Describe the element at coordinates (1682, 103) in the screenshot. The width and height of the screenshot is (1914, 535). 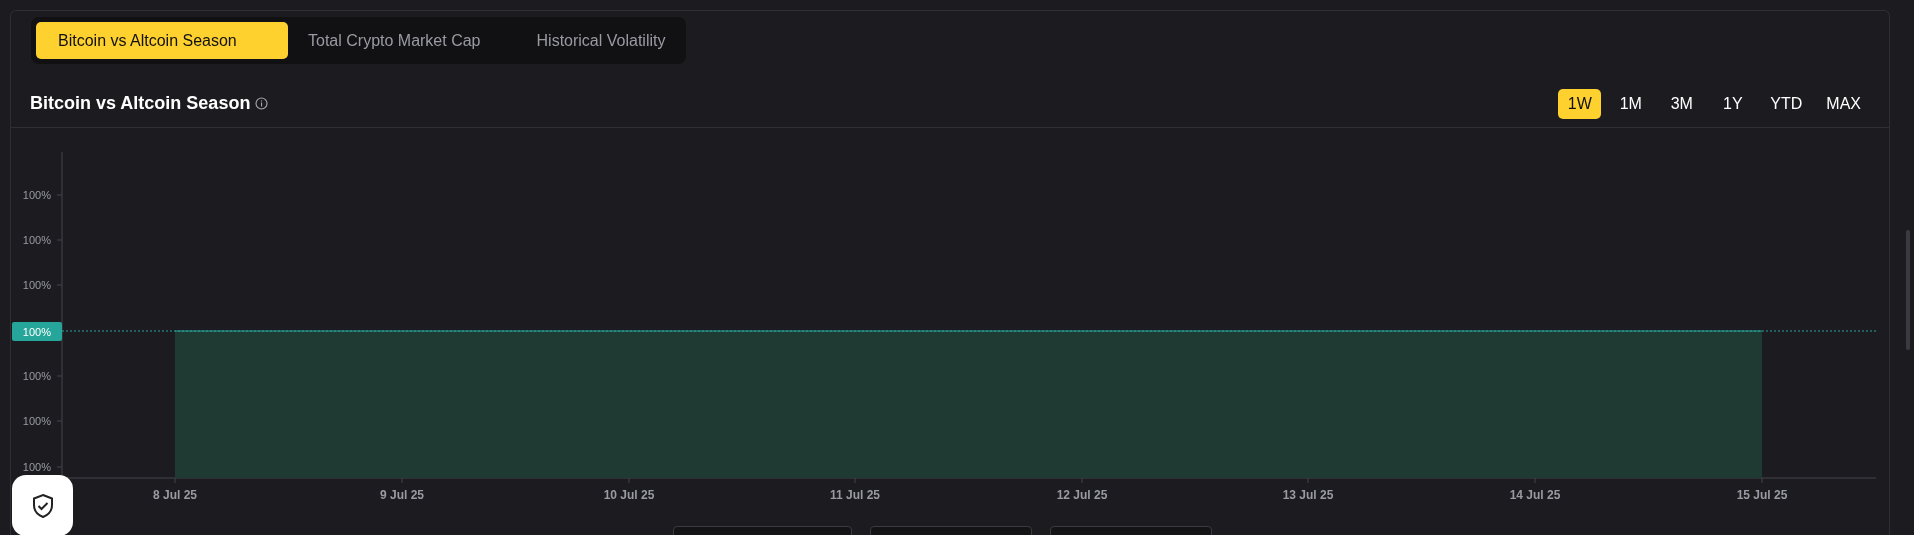
I see `time-range-button: 3M` at that location.